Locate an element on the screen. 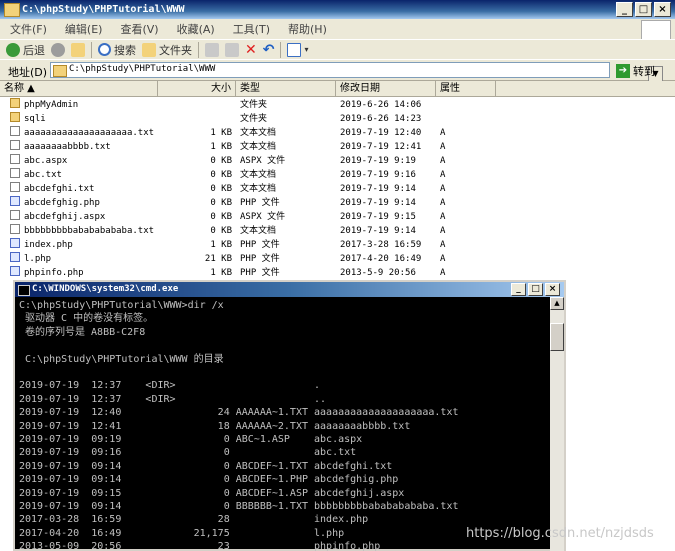  search-button: 搜索 is located at coordinates (117, 50).